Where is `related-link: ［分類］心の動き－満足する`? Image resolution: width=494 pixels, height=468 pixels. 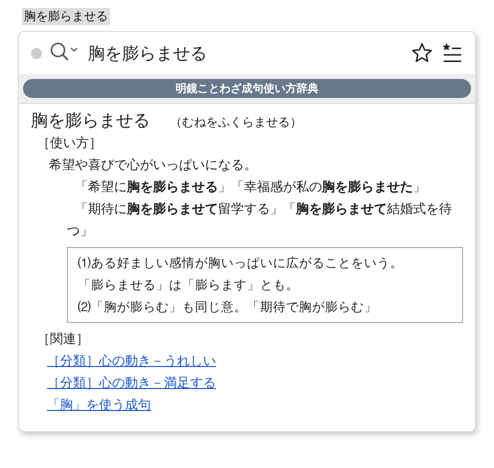 related-link: ［分類］心の動き－満足する is located at coordinates (131, 383).